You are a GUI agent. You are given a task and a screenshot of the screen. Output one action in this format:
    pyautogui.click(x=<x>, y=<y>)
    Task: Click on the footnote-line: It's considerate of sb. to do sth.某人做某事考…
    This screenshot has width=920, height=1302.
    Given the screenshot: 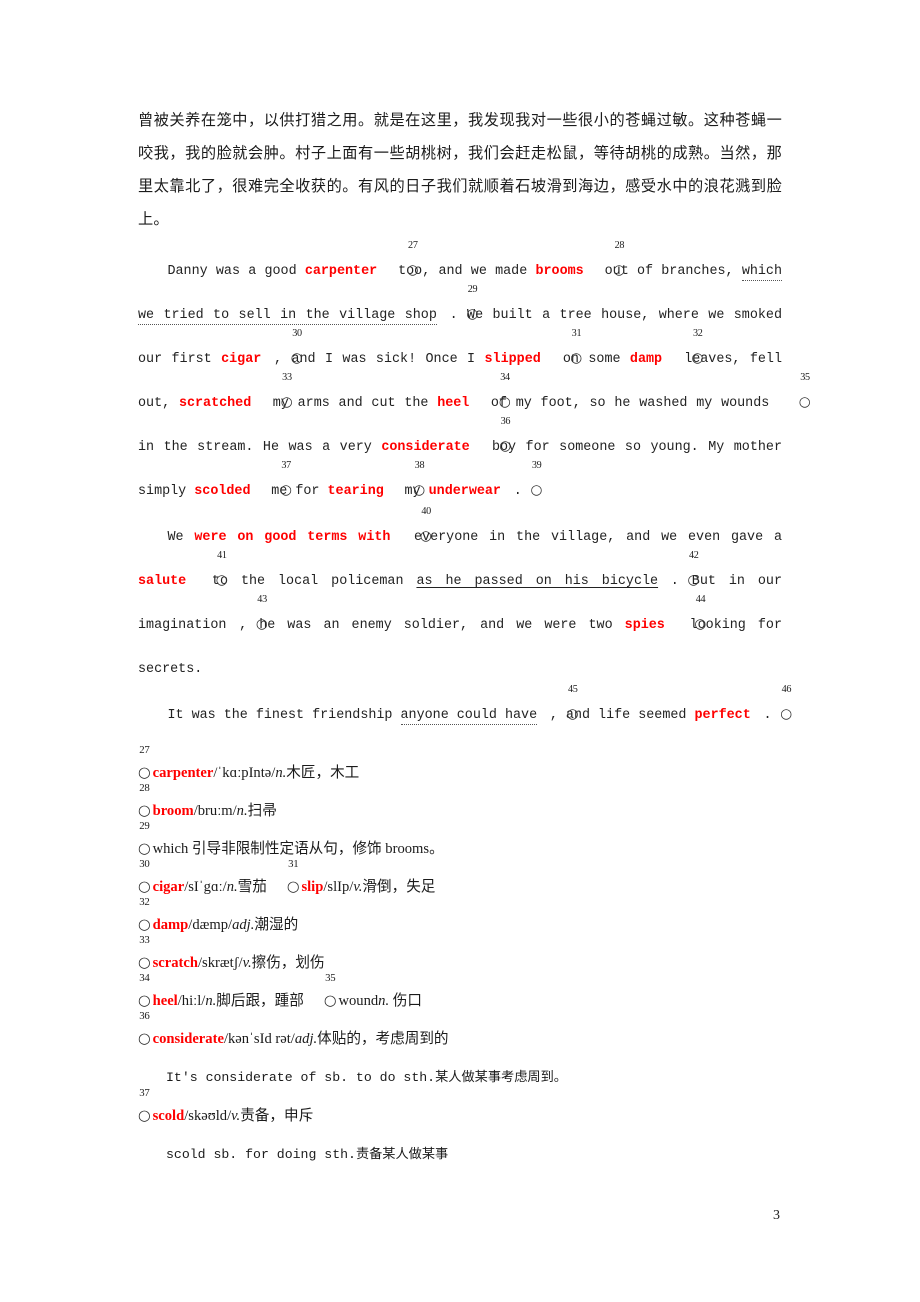 What is the action you would take?
    pyautogui.click(x=460, y=1077)
    